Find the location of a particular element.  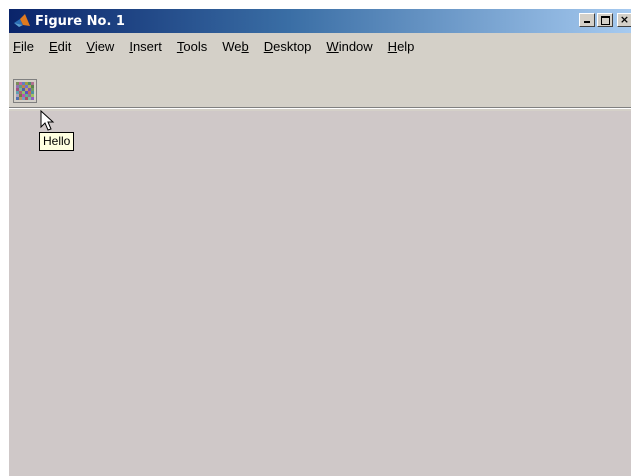

window-controls: × is located at coordinates (605, 20).